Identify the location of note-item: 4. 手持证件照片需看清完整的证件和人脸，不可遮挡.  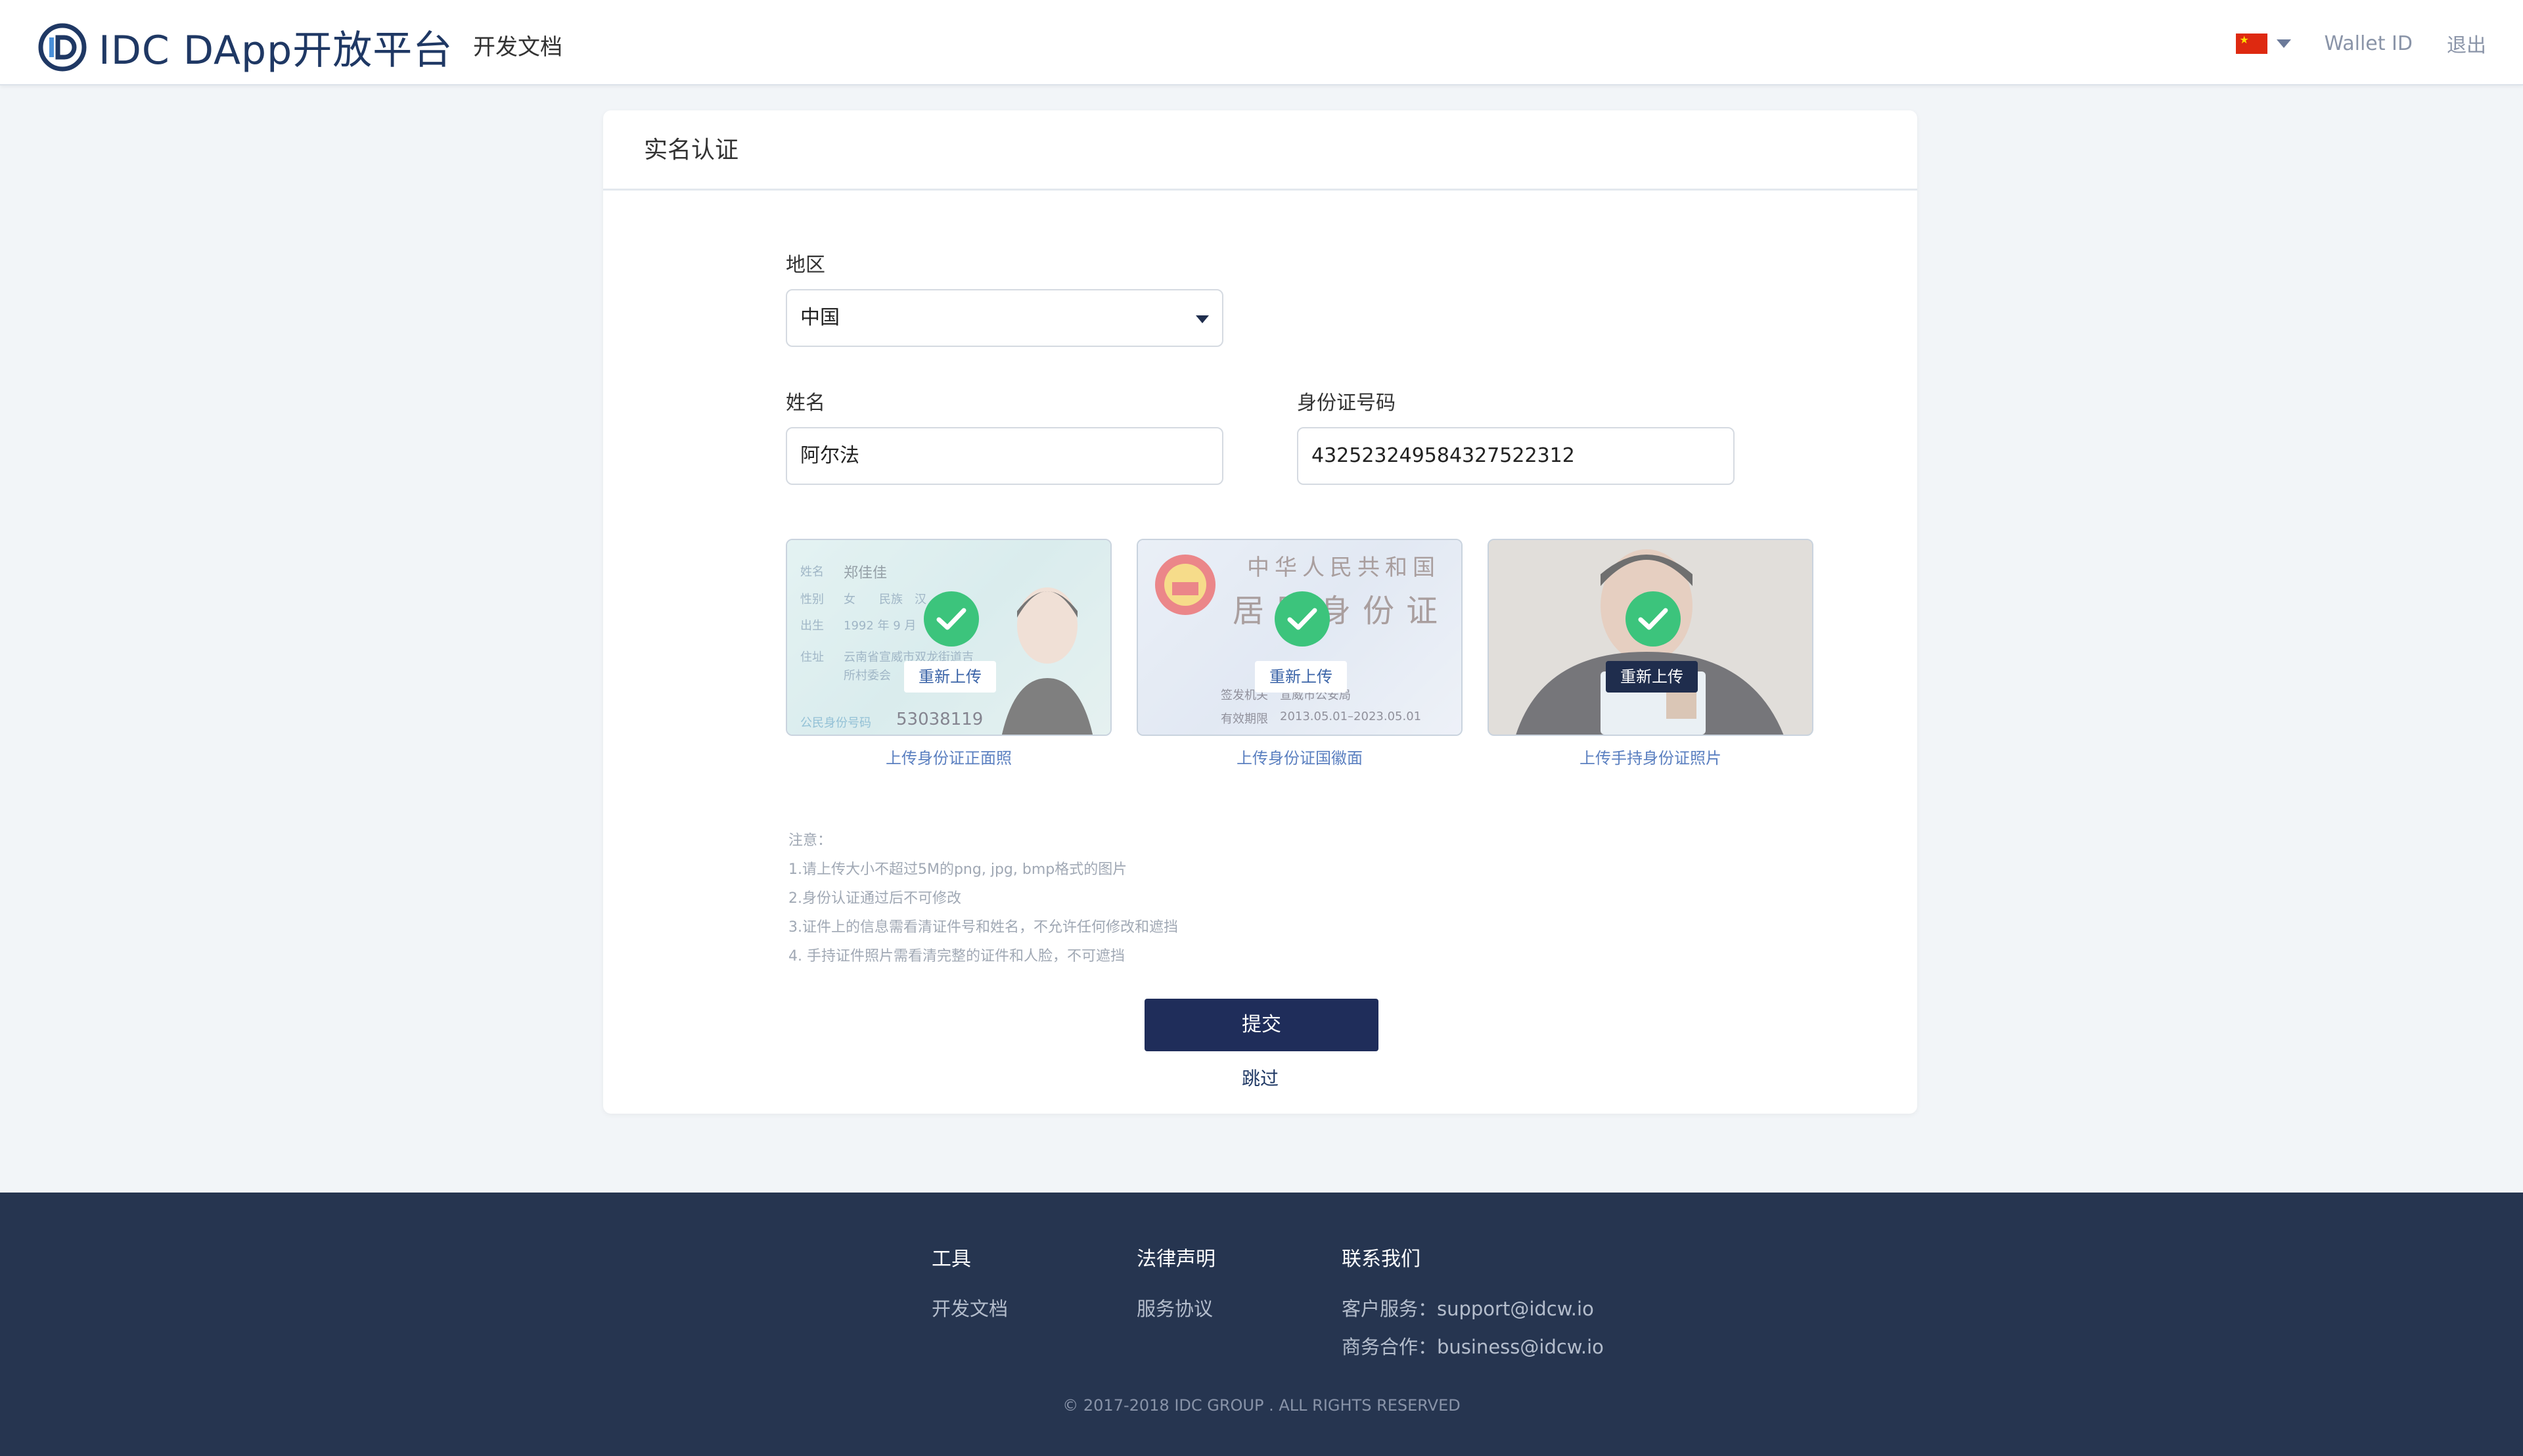
(956, 956).